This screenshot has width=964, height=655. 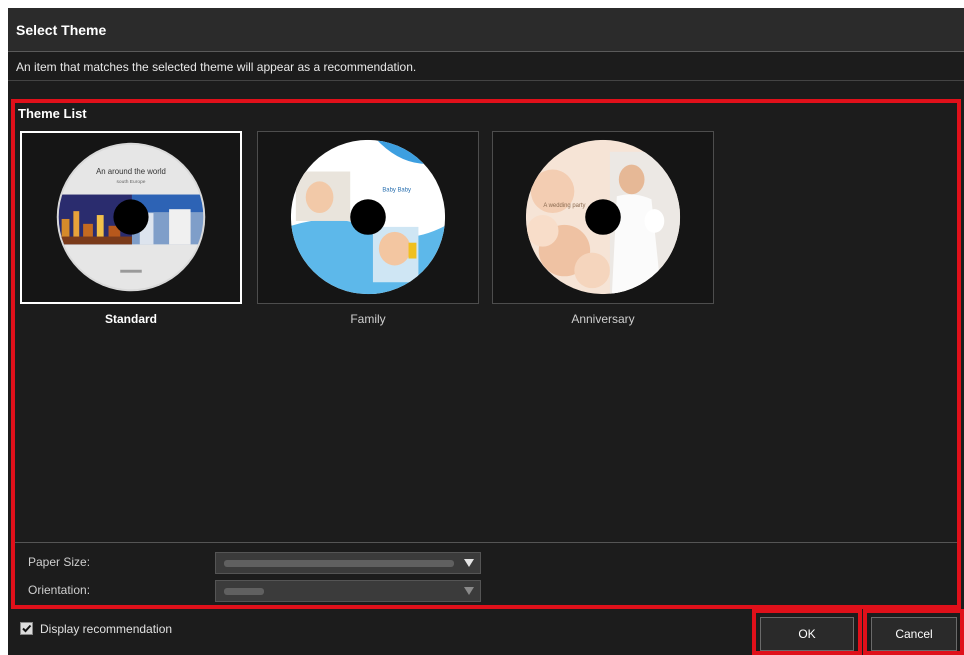 What do you see at coordinates (106, 629) in the screenshot?
I see `display-recommendation-label: Display recommendation` at bounding box center [106, 629].